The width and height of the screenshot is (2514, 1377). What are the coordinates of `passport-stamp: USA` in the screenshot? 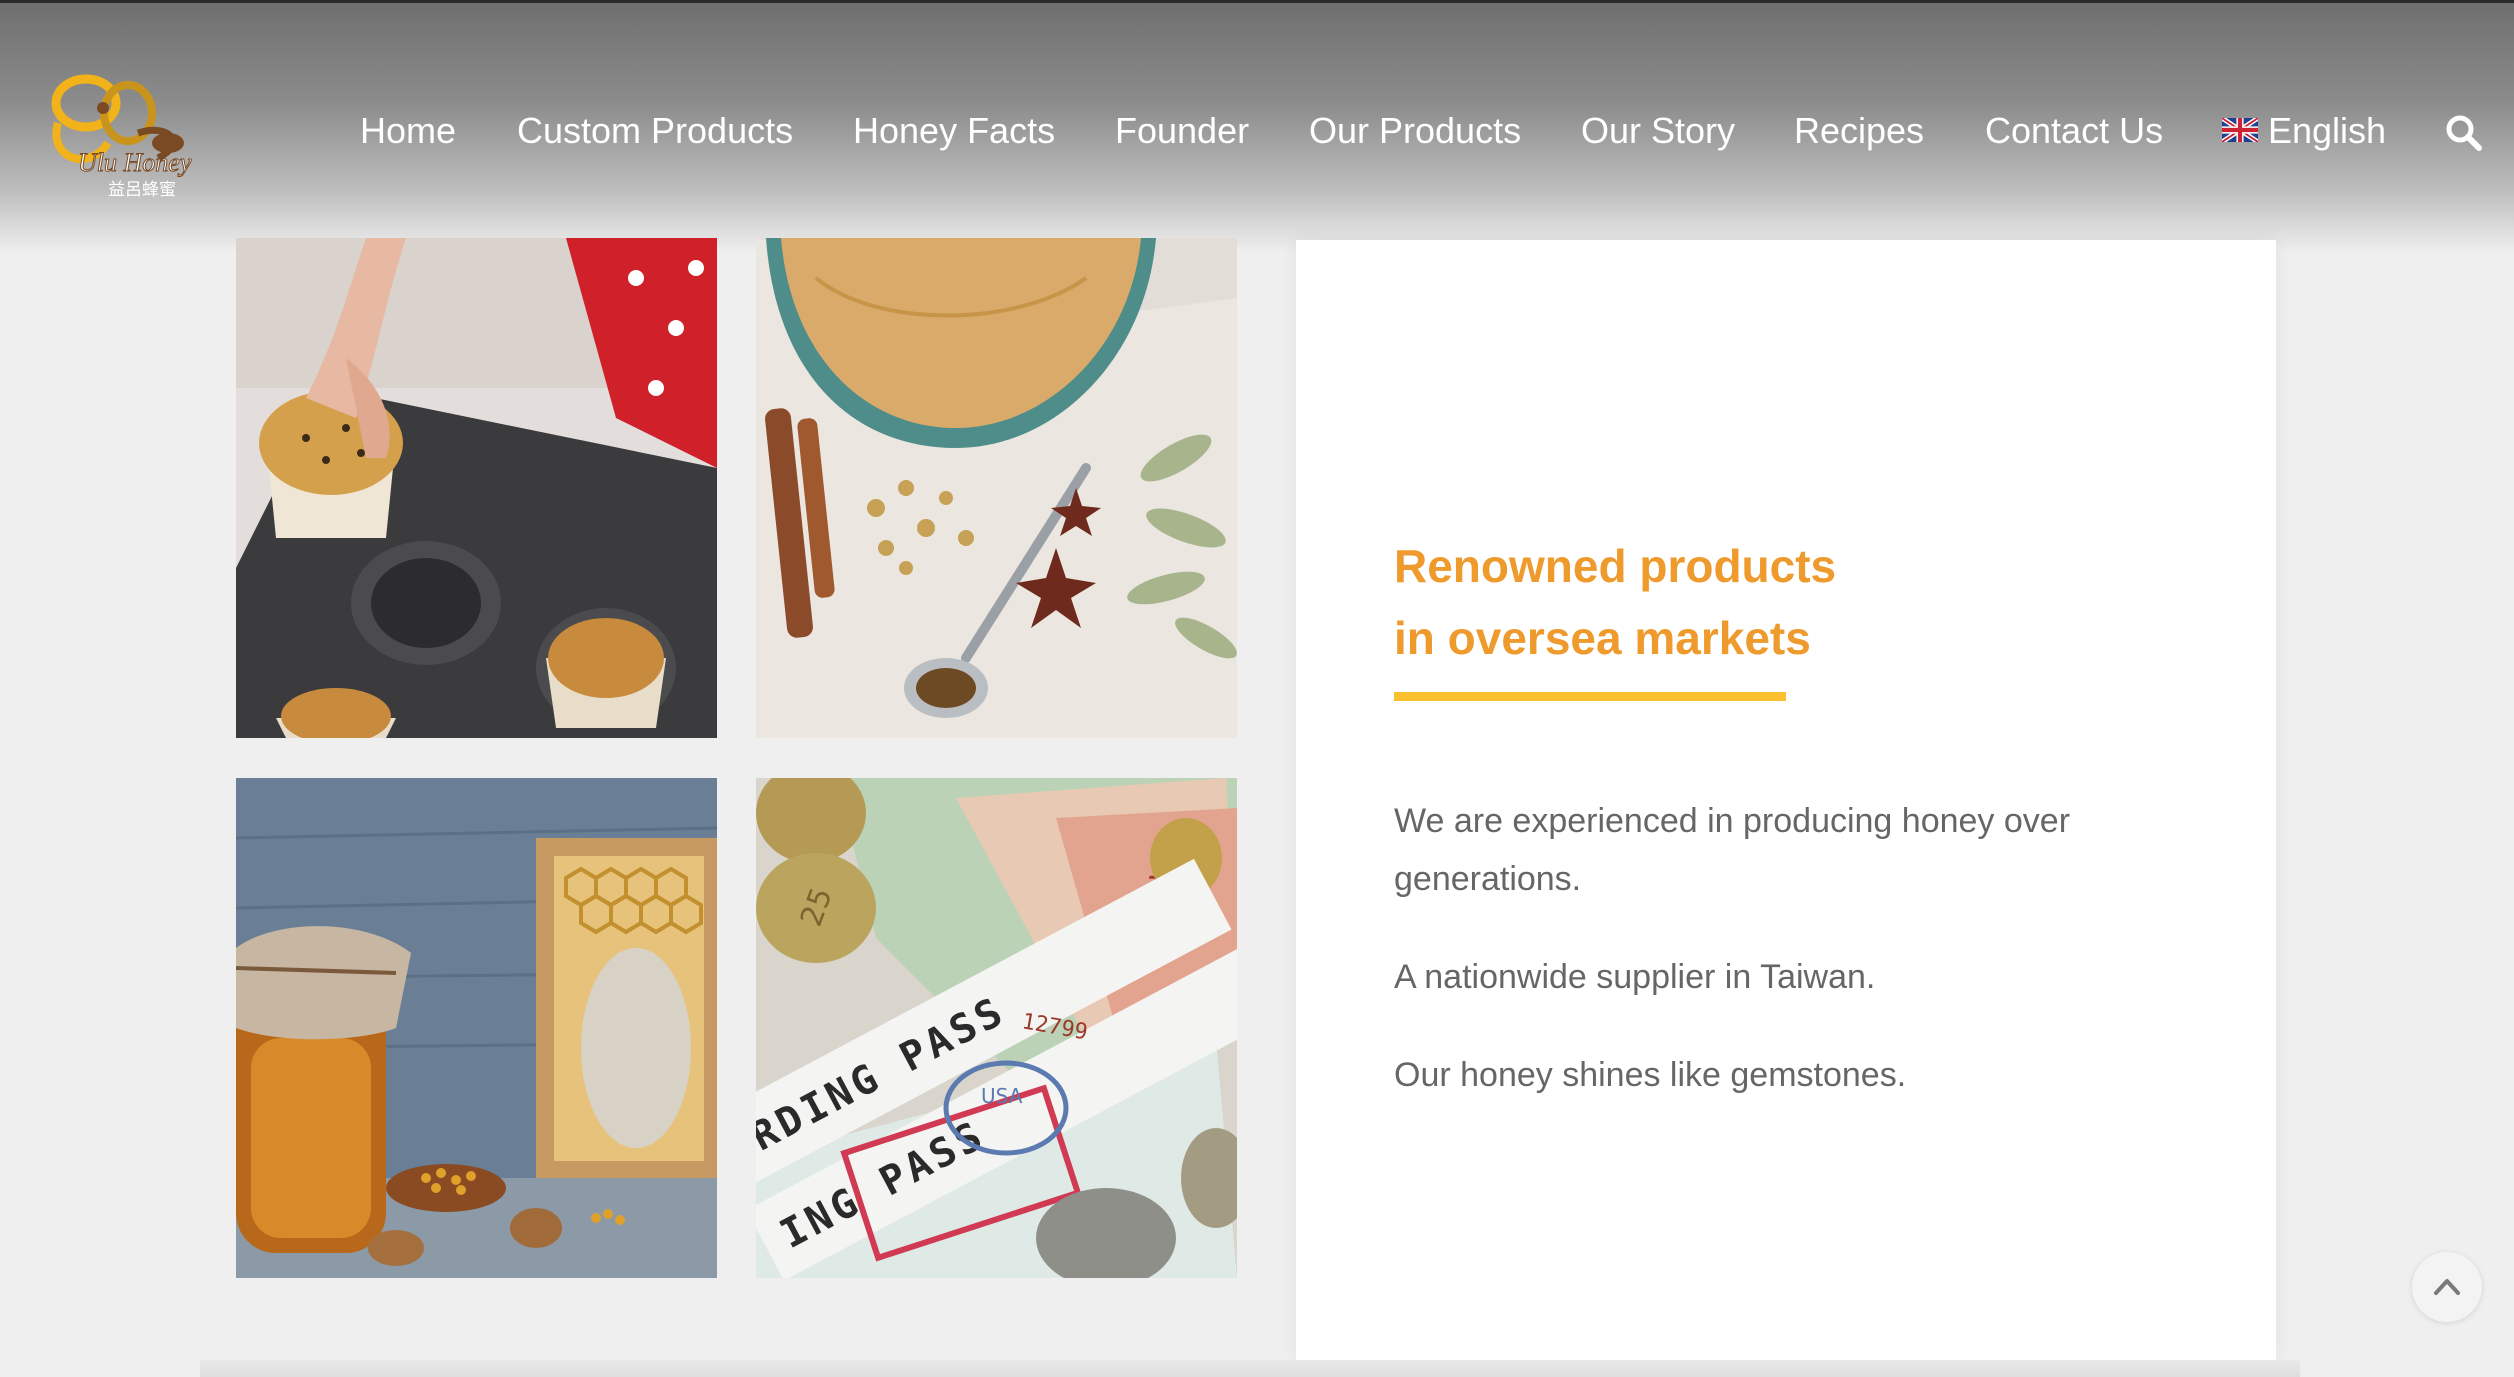 It's located at (1002, 1096).